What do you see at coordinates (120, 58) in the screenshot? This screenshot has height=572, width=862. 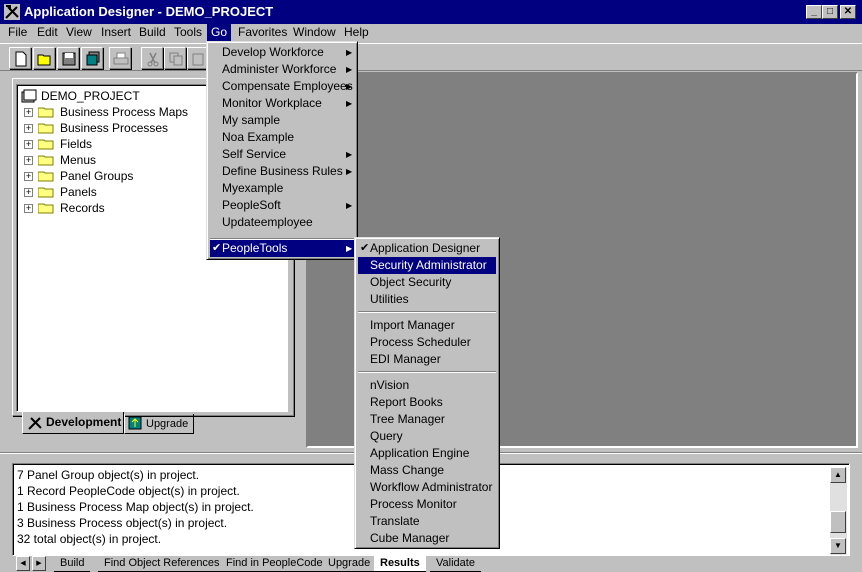 I see `print-button` at bounding box center [120, 58].